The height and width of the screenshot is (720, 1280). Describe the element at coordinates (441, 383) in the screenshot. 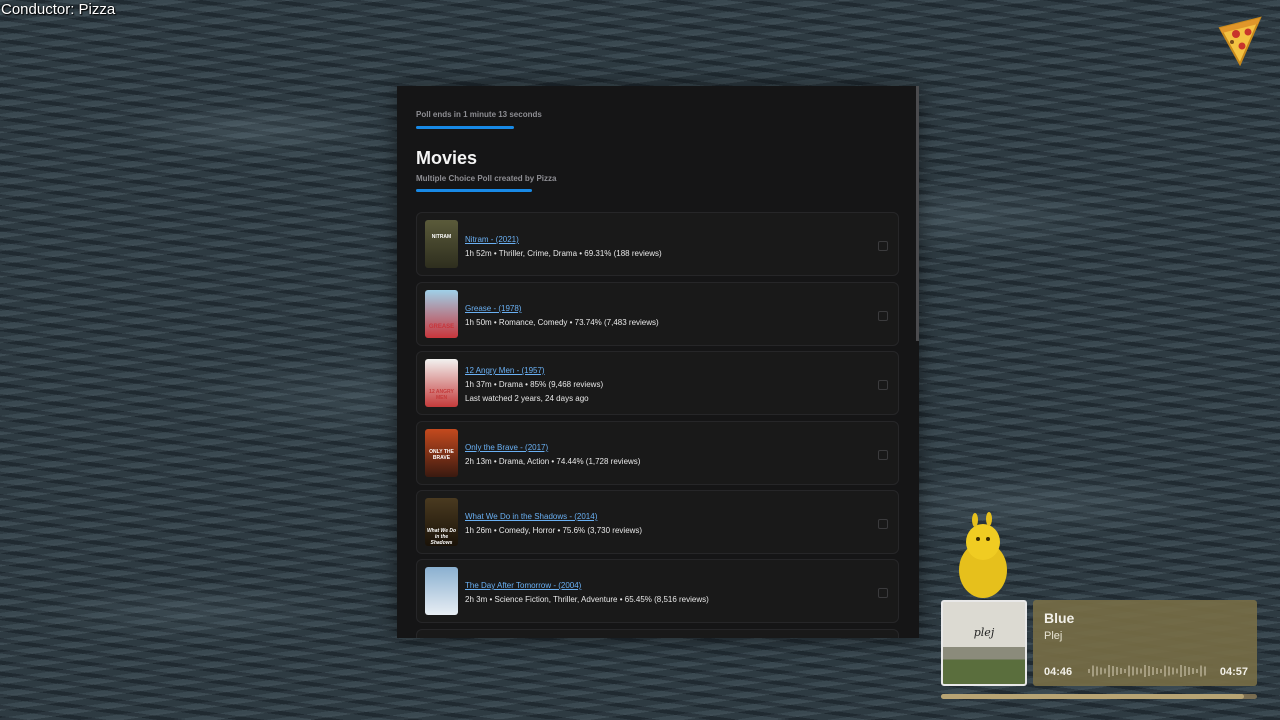

I see `movie-poster: 12 ANGRY MEN` at that location.